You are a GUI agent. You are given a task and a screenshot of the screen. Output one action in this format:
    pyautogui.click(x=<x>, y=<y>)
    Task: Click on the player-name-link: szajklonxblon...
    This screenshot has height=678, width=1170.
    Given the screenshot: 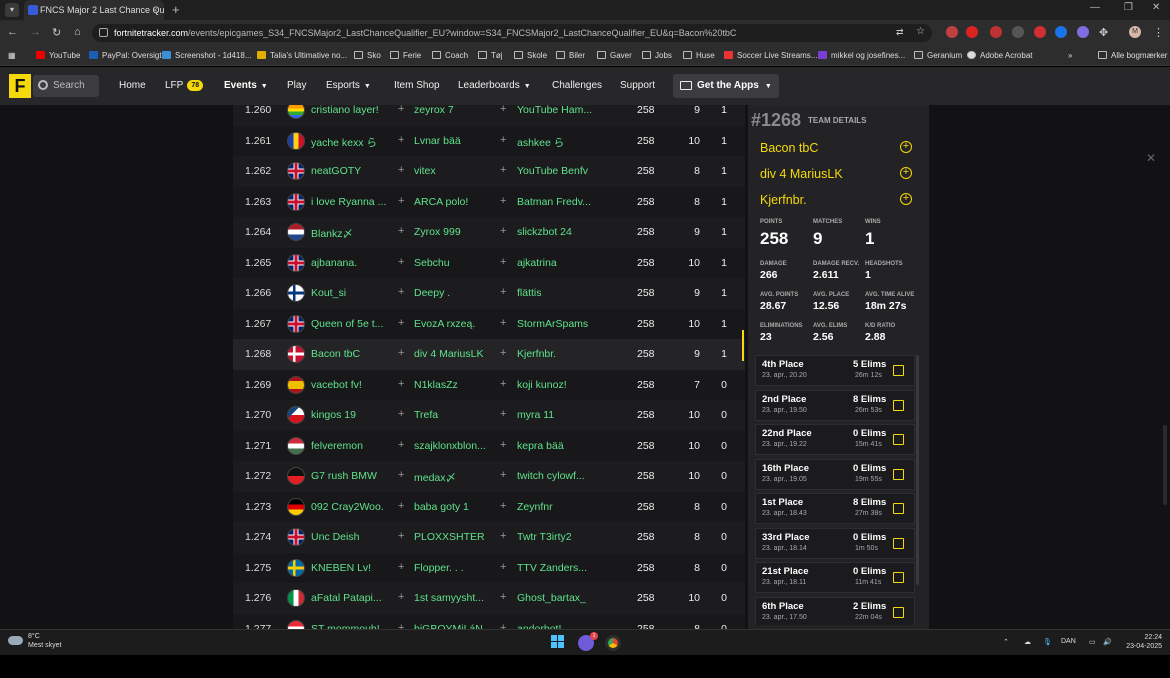 What is the action you would take?
    pyautogui.click(x=453, y=446)
    